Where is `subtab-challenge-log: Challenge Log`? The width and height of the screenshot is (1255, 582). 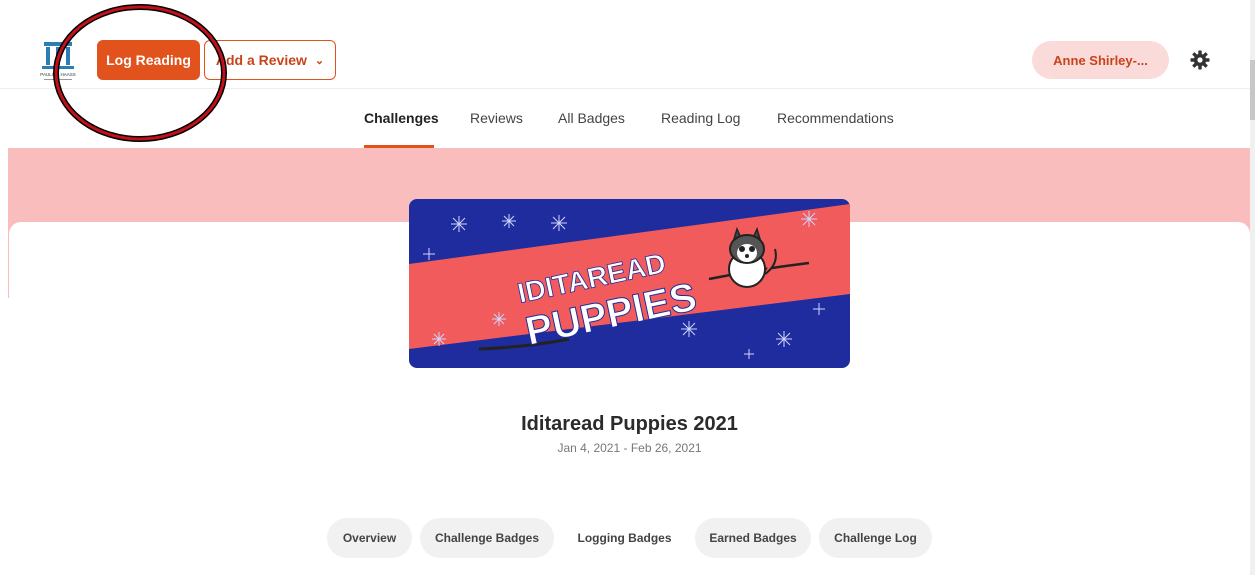 subtab-challenge-log: Challenge Log is located at coordinates (875, 538).